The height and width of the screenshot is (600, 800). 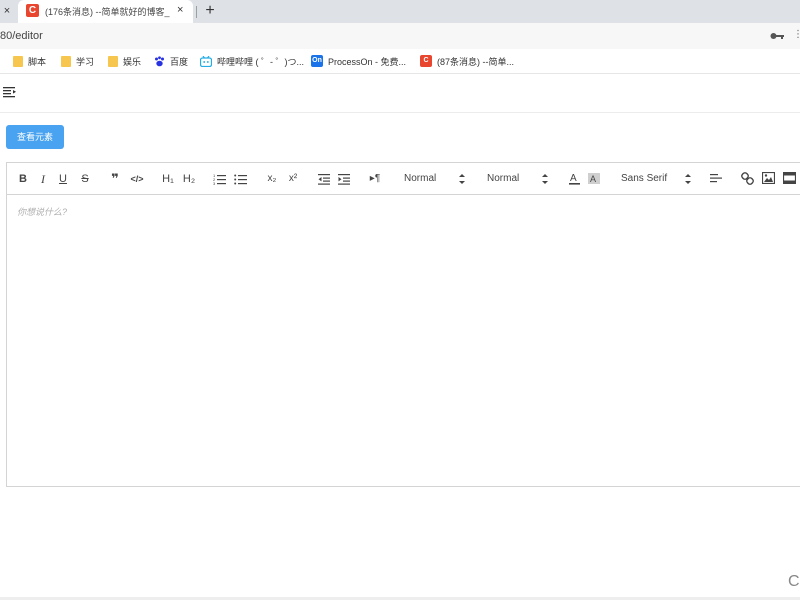 I want to click on tab-divider, so click(x=196, y=12).